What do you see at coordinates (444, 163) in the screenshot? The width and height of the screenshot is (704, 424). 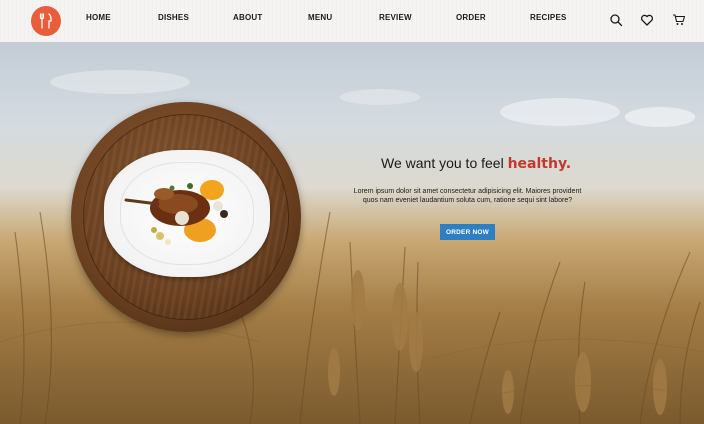 I see `headline-text: We want you to feel` at bounding box center [444, 163].